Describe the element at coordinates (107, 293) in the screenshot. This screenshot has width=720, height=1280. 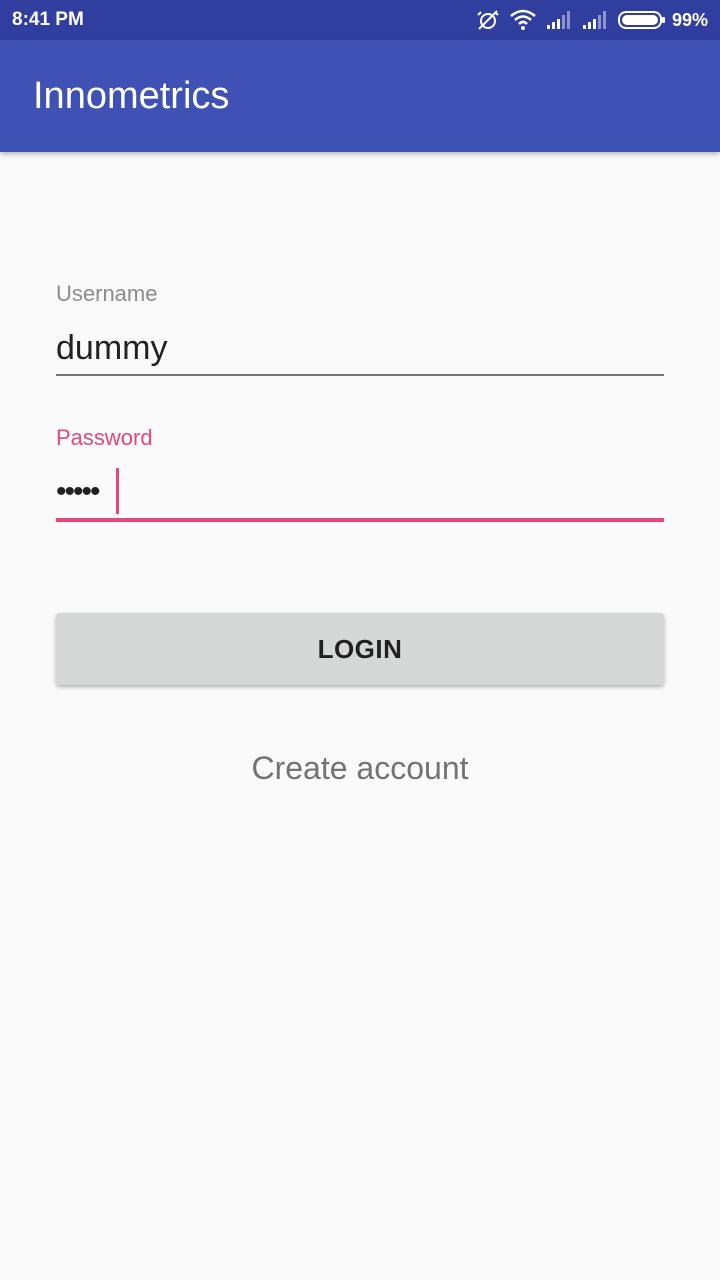
I see `username-label: Username` at that location.